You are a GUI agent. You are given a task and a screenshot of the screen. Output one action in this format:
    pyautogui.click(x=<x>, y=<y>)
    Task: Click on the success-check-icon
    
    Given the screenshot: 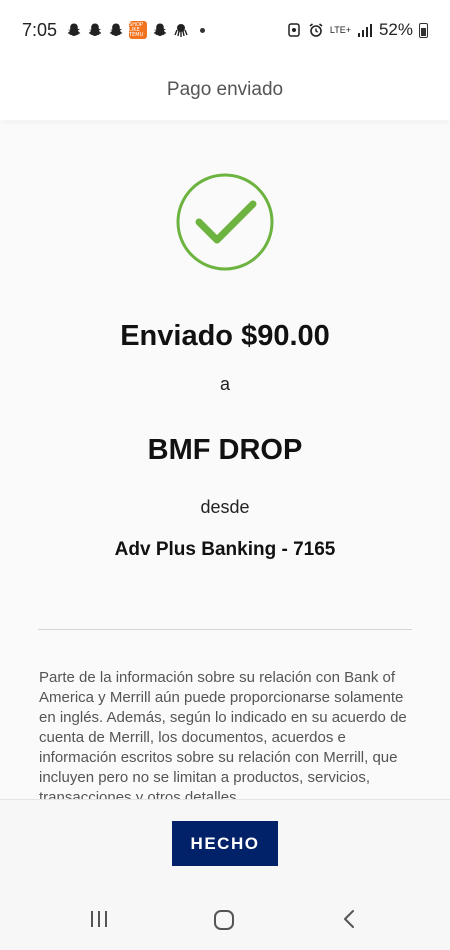 What is the action you would take?
    pyautogui.click(x=225, y=222)
    